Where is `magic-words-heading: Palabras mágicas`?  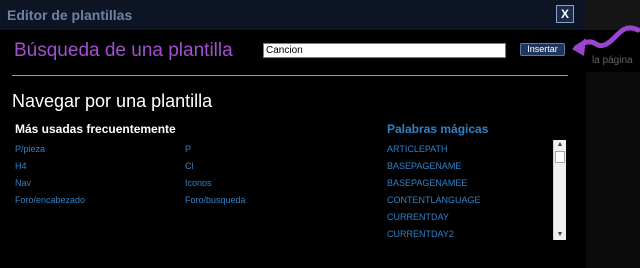 magic-words-heading: Palabras mágicas is located at coordinates (438, 129).